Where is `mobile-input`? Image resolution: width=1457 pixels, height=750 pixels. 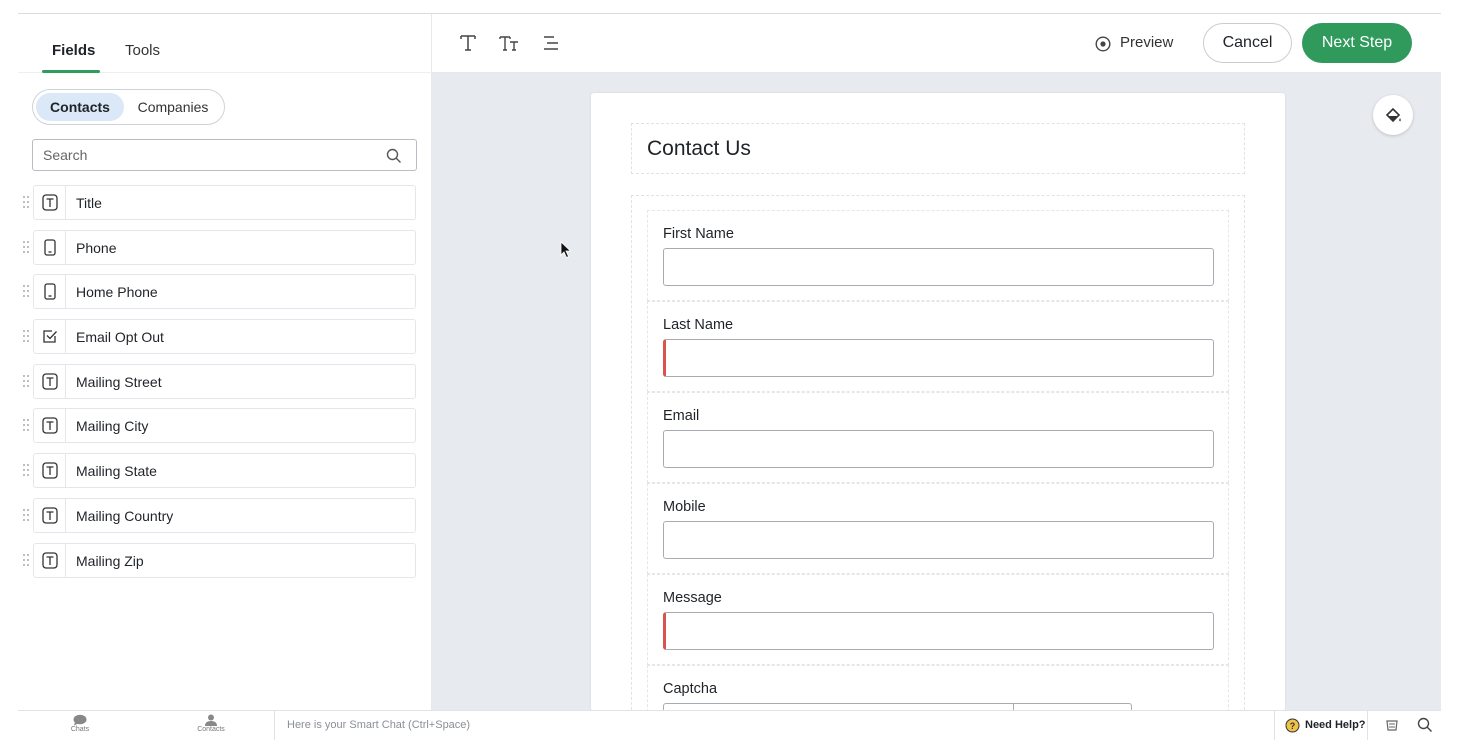
mobile-input is located at coordinates (938, 540).